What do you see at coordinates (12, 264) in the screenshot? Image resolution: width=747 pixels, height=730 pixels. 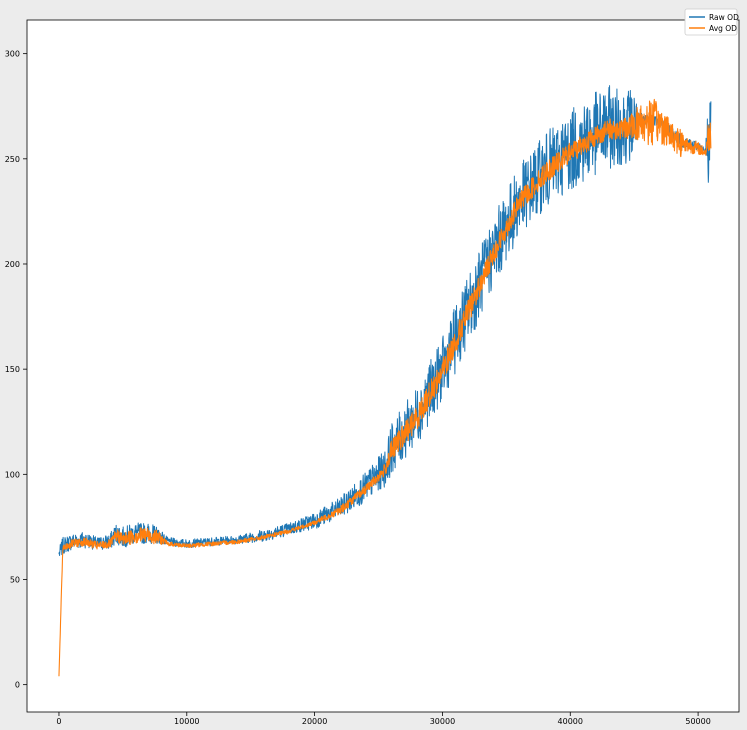 I see `y-tick-label: 200` at bounding box center [12, 264].